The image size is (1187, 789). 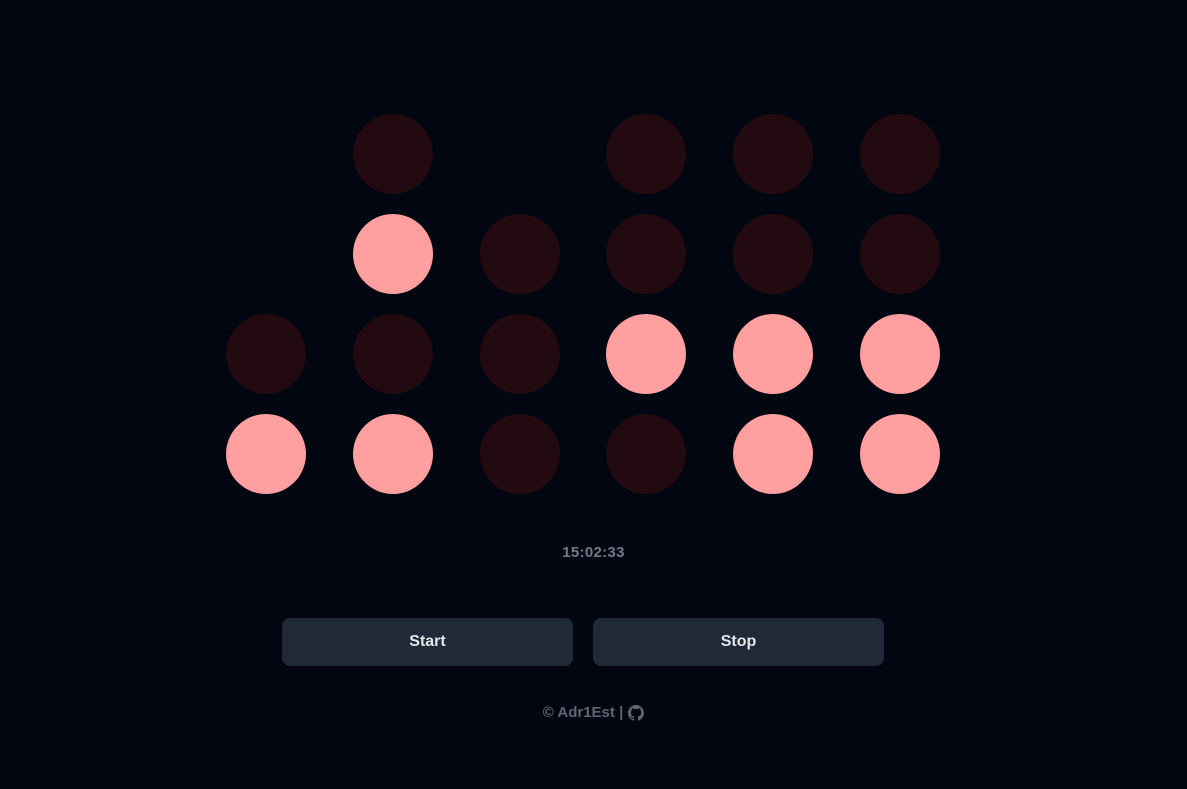 What do you see at coordinates (738, 642) in the screenshot?
I see `stop-button: Stop` at bounding box center [738, 642].